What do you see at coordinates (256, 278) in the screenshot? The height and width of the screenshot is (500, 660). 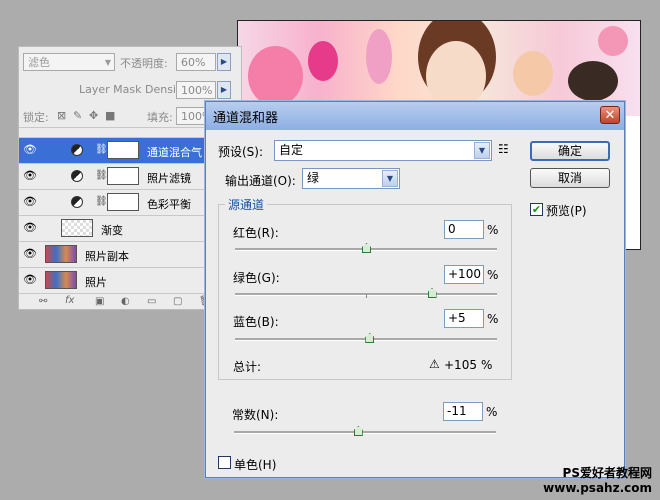 I see `green-label: 绿色(G):` at bounding box center [256, 278].